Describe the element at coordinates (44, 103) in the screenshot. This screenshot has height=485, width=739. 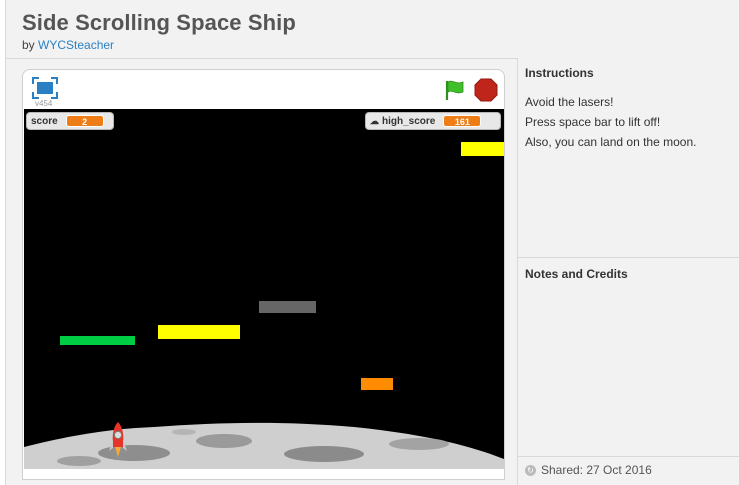
I see `version-label: v454` at that location.